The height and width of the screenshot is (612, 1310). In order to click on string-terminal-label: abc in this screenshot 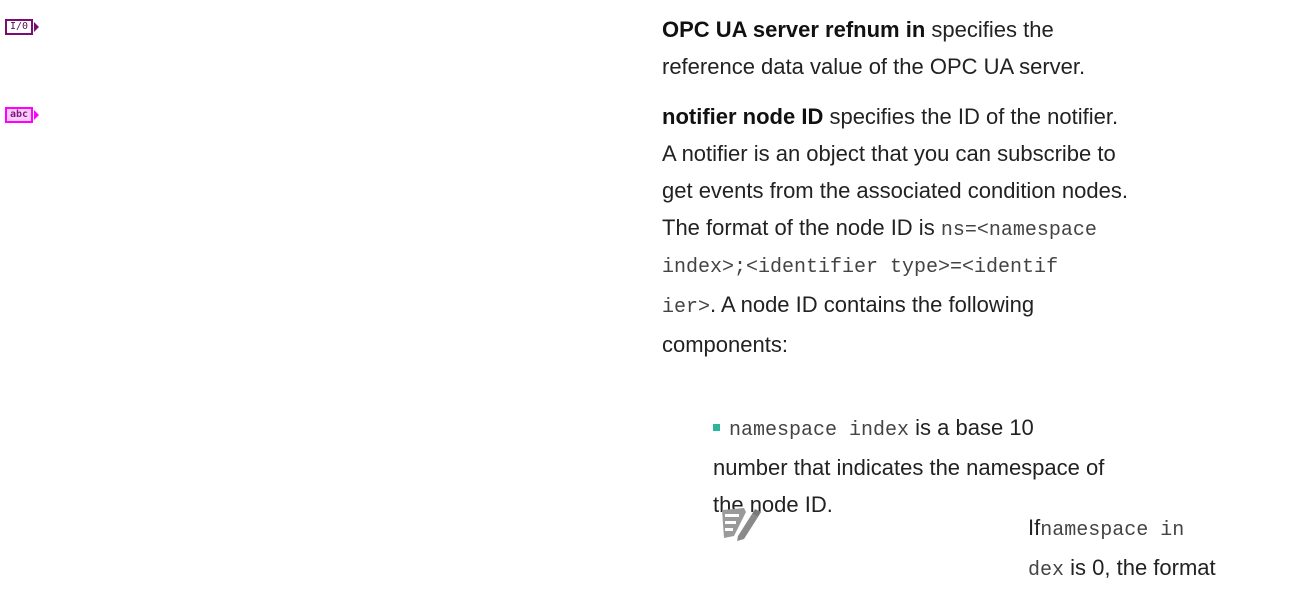, I will do `click(19, 115)`.